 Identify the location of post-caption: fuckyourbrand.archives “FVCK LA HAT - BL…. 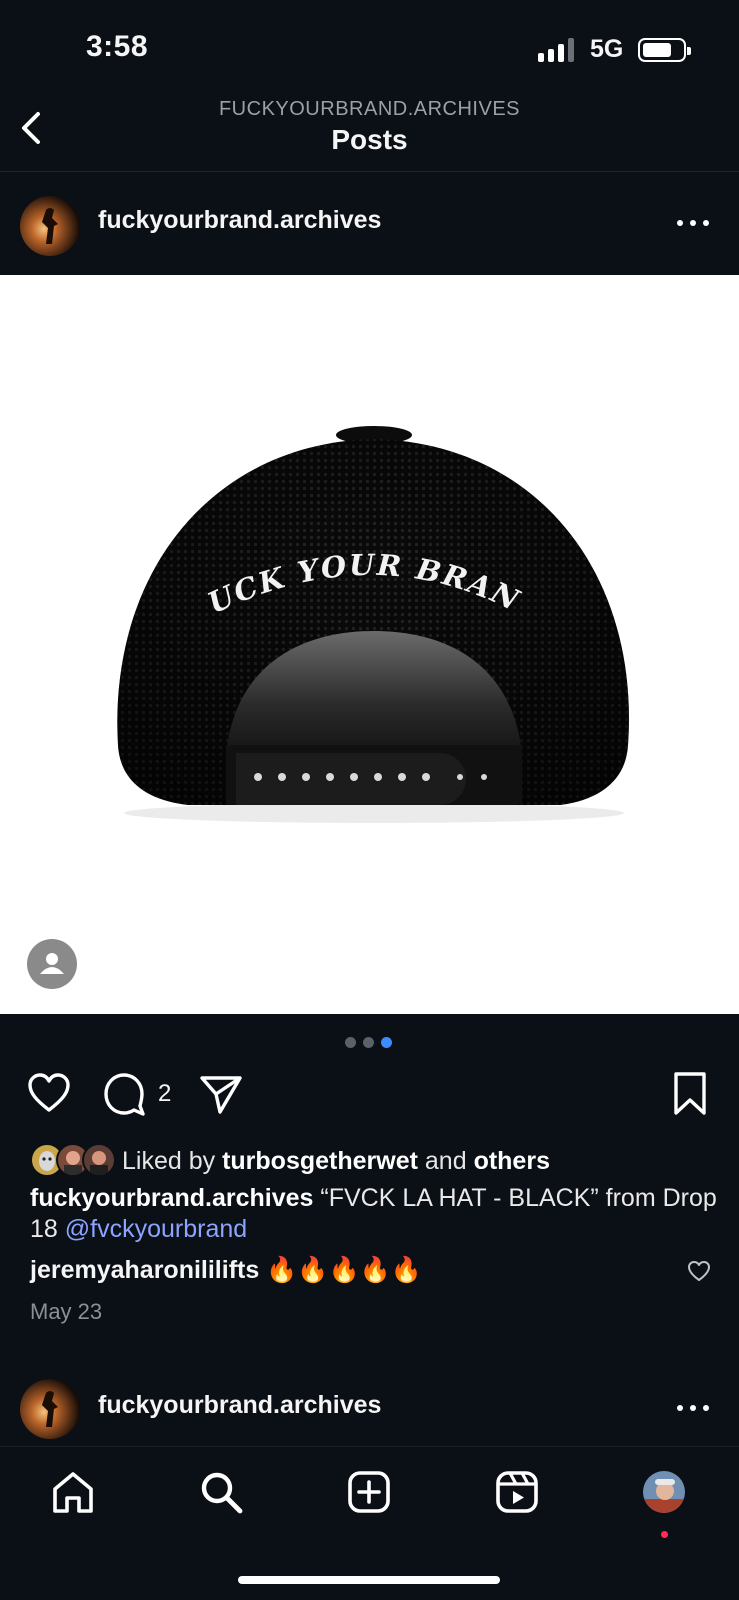
(375, 1214).